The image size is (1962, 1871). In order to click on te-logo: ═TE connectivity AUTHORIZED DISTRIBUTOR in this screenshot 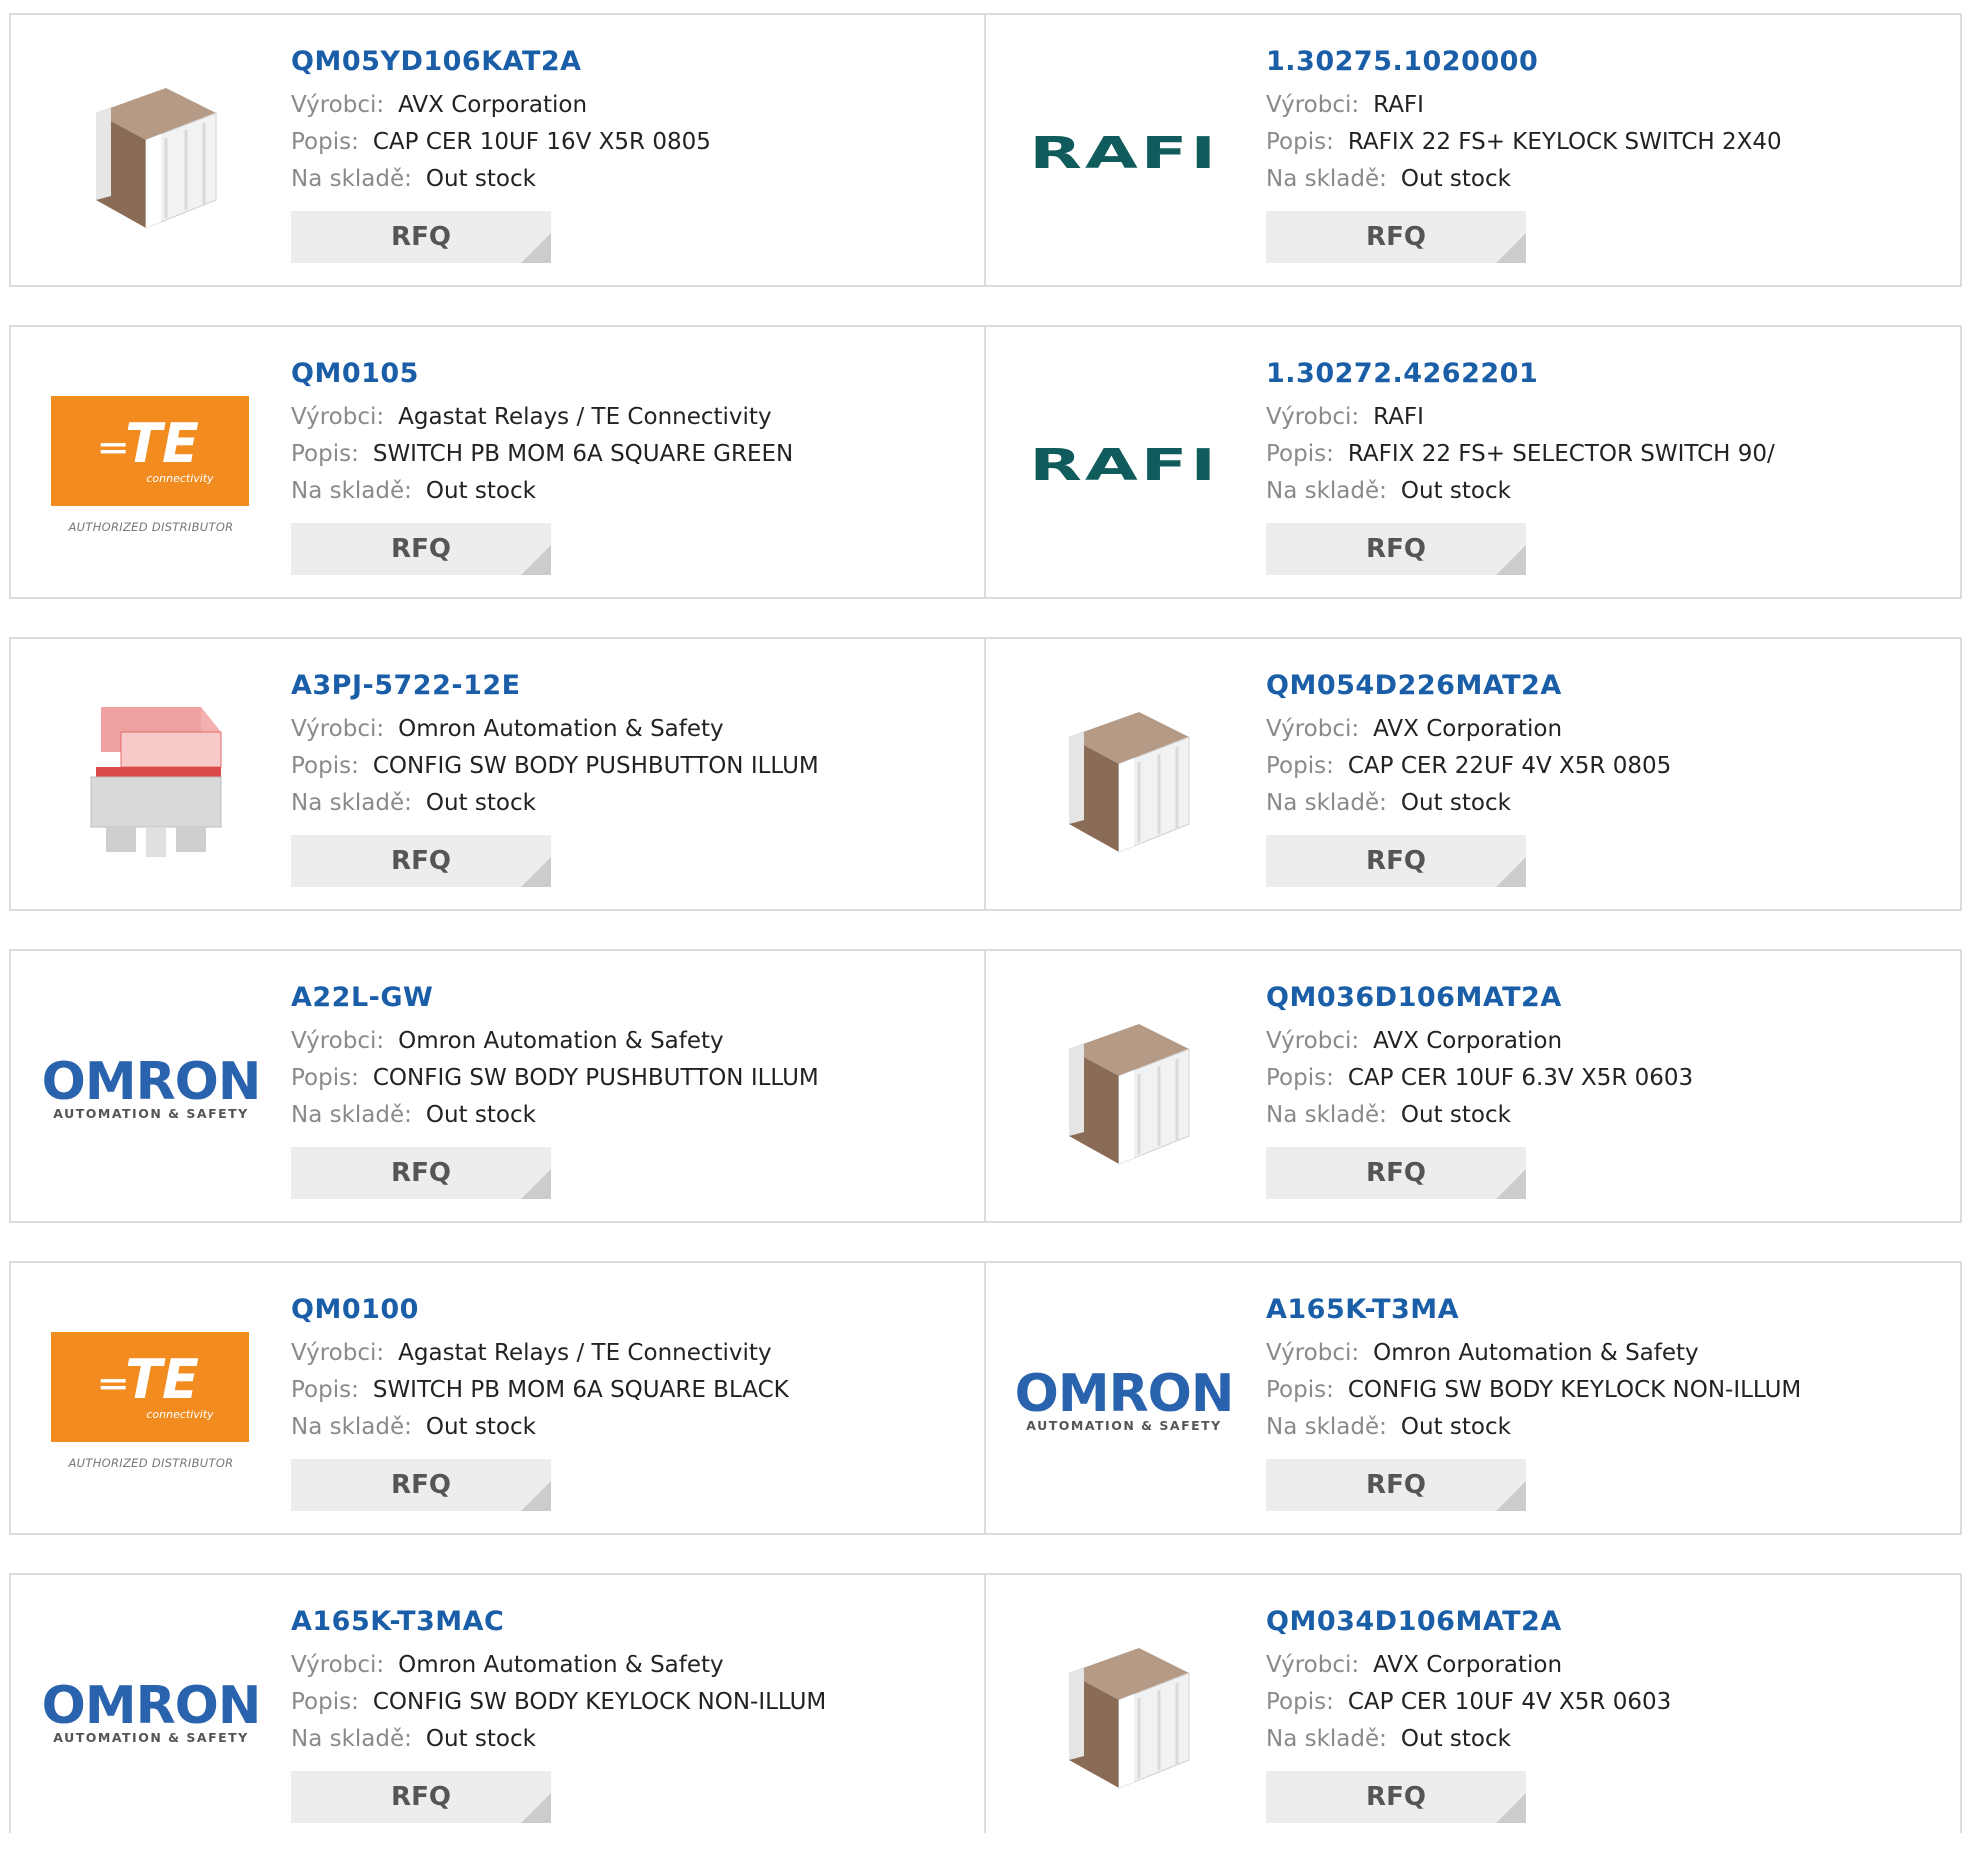, I will do `click(151, 465)`.